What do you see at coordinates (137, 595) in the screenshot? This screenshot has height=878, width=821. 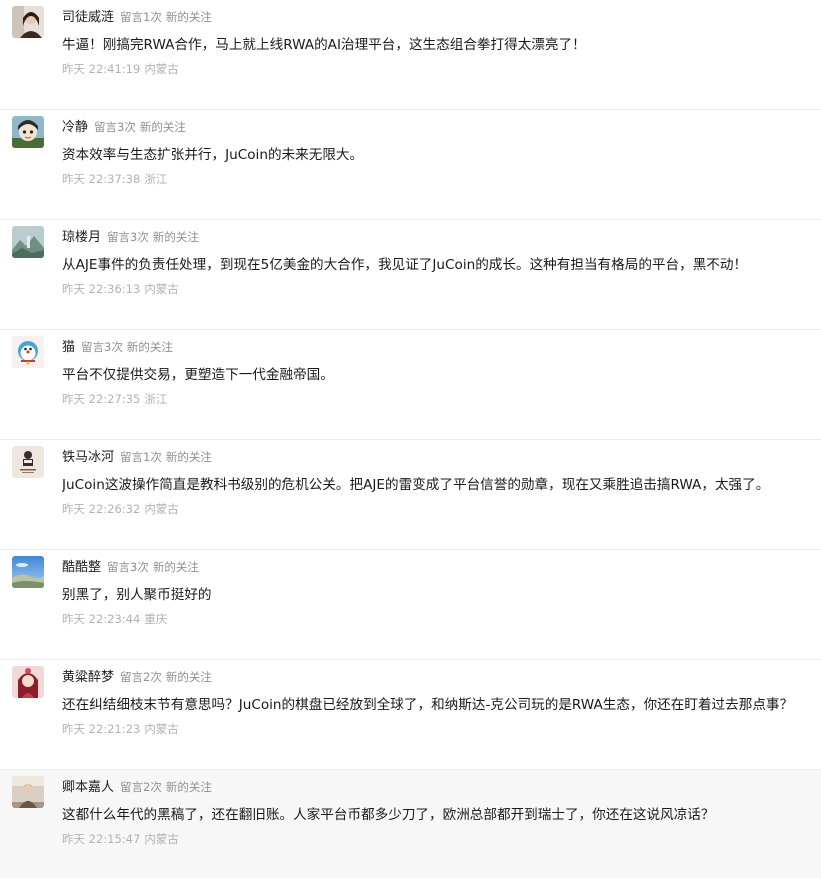 I see `comment-content: 别黑了，别人聚币挺好的` at bounding box center [137, 595].